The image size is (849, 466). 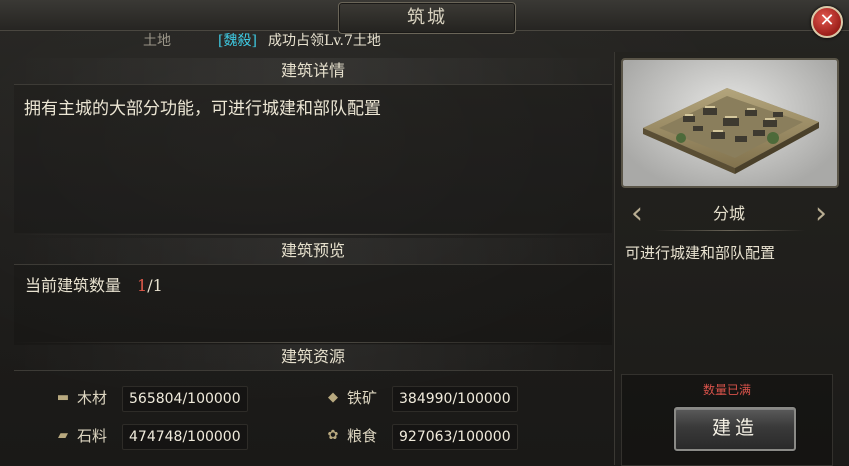 I want to click on stone-icon: ▰, so click(x=63, y=435).